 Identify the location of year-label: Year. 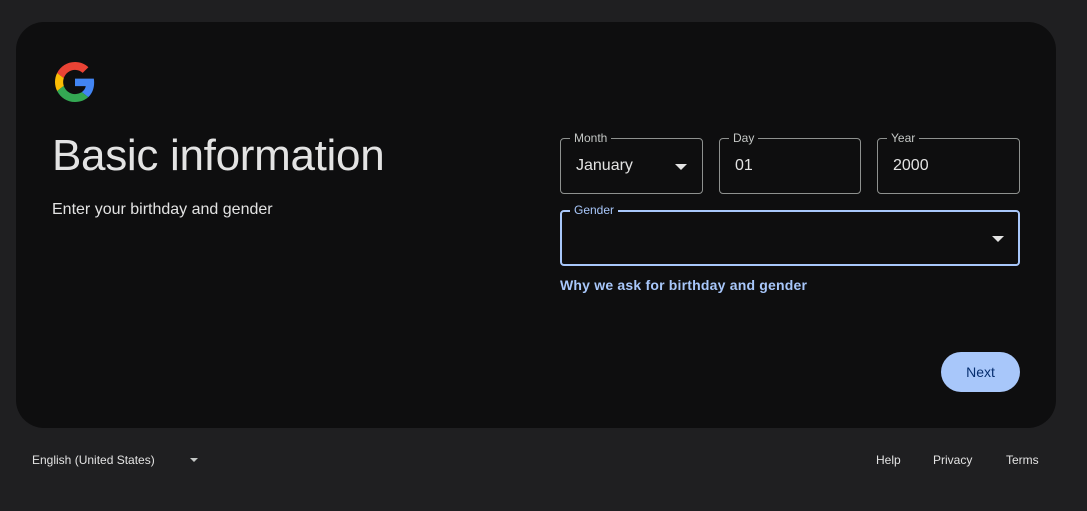
(903, 138).